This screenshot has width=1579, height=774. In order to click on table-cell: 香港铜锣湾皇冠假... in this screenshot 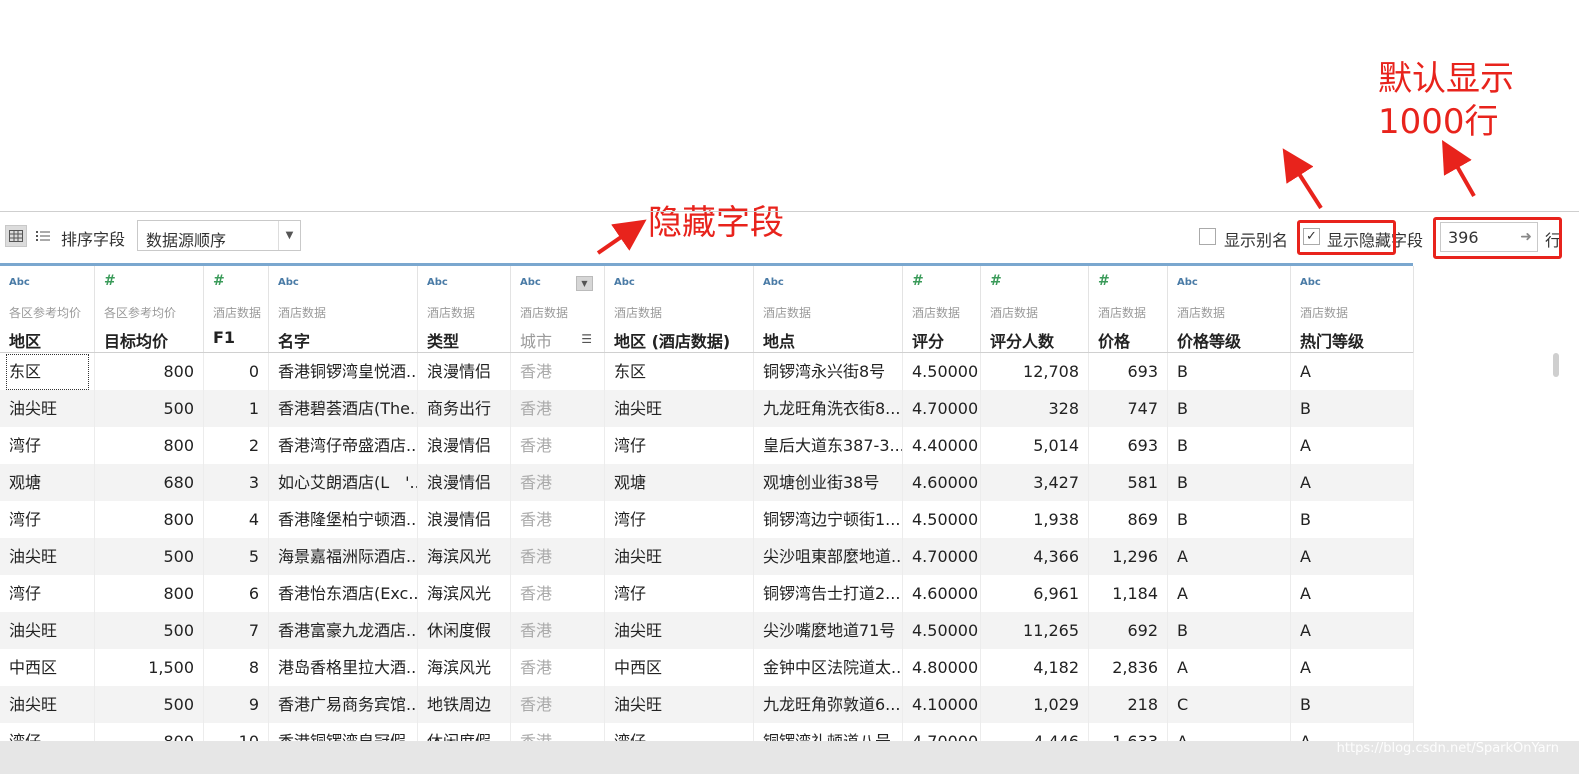, I will do `click(343, 732)`.